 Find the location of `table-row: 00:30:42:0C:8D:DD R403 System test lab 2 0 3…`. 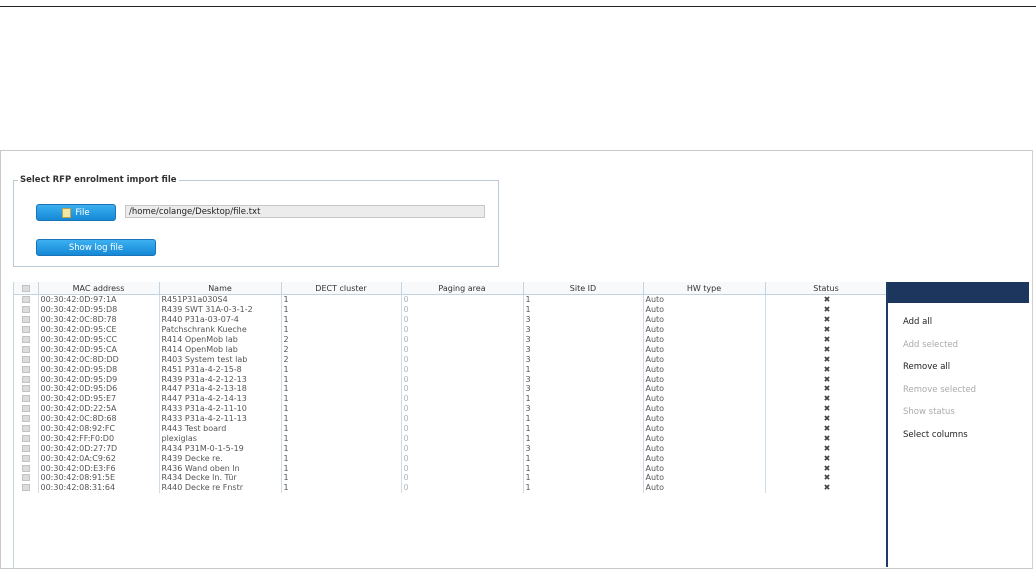

table-row: 00:30:42:0C:8D:DD R403 System test lab 2 0 3… is located at coordinates (450, 359).